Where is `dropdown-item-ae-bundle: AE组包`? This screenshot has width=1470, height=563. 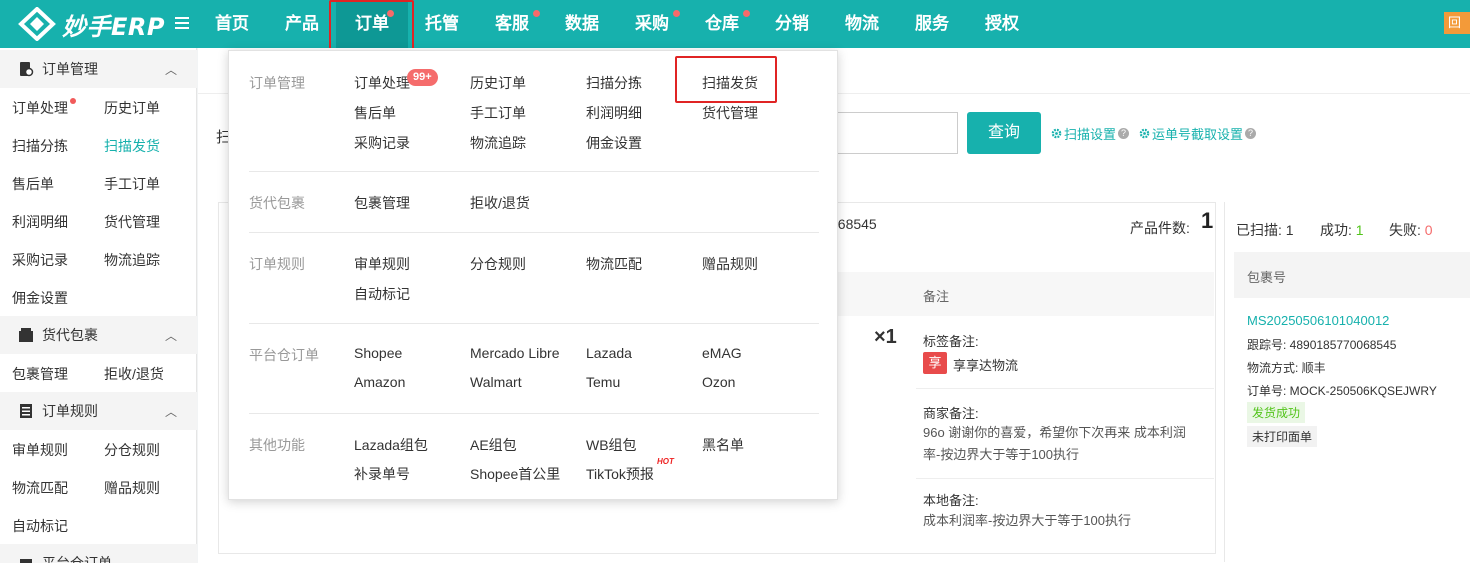 dropdown-item-ae-bundle: AE组包 is located at coordinates (493, 445).